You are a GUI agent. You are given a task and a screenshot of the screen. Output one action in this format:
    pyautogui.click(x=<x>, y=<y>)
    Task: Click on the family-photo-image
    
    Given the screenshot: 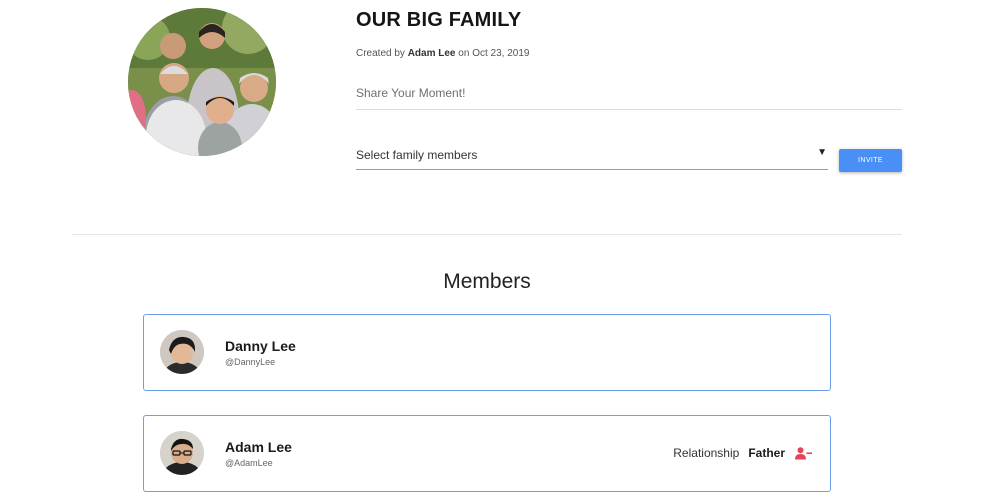 What is the action you would take?
    pyautogui.click(x=202, y=82)
    